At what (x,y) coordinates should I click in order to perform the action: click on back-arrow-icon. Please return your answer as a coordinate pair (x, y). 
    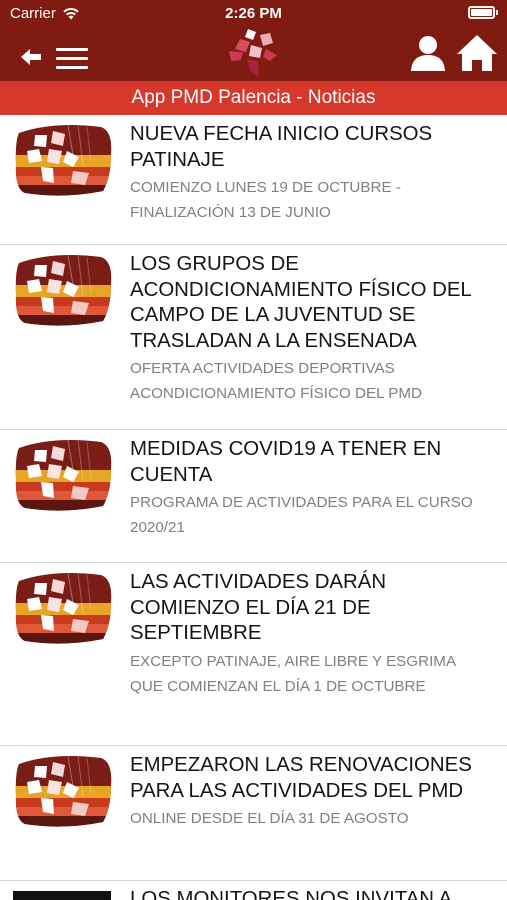
    Looking at the image, I should click on (31, 57).